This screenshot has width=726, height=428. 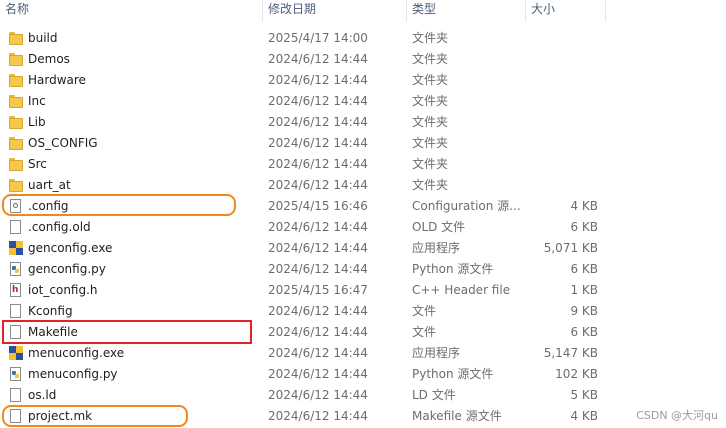 I want to click on file-row: build 2025/4/17 14:00 文件夹, so click(x=303, y=38).